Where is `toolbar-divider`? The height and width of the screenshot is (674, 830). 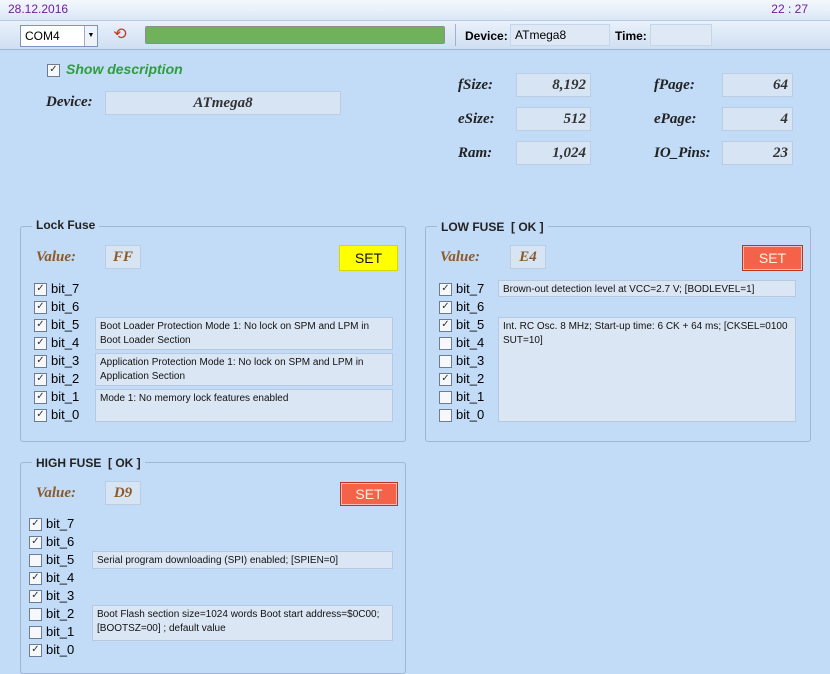 toolbar-divider is located at coordinates (455, 35).